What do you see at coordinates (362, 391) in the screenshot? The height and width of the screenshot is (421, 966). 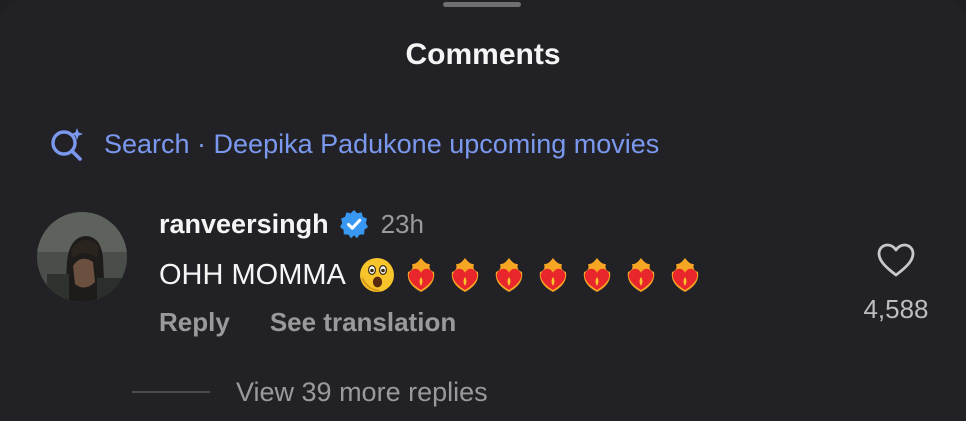 I see `view-more-replies-label: View 39 more replies` at bounding box center [362, 391].